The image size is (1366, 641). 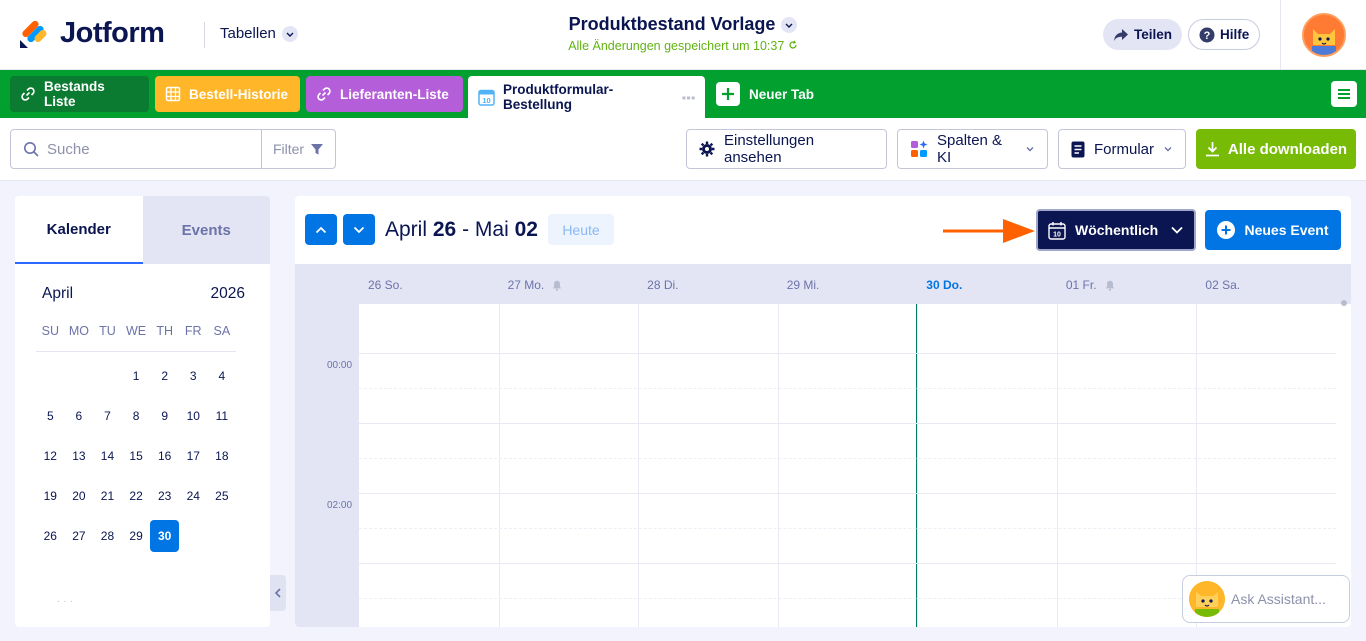 I want to click on day-header: 01 Fr., so click(x=1090, y=285).